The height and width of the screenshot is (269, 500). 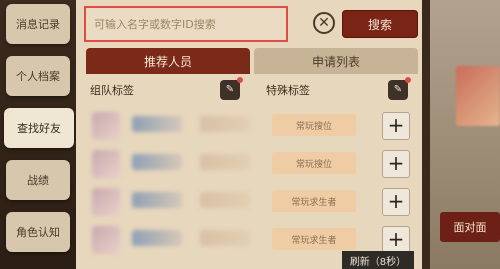 I want to click on refresh-button: 刷新（8秒）, so click(x=378, y=260).